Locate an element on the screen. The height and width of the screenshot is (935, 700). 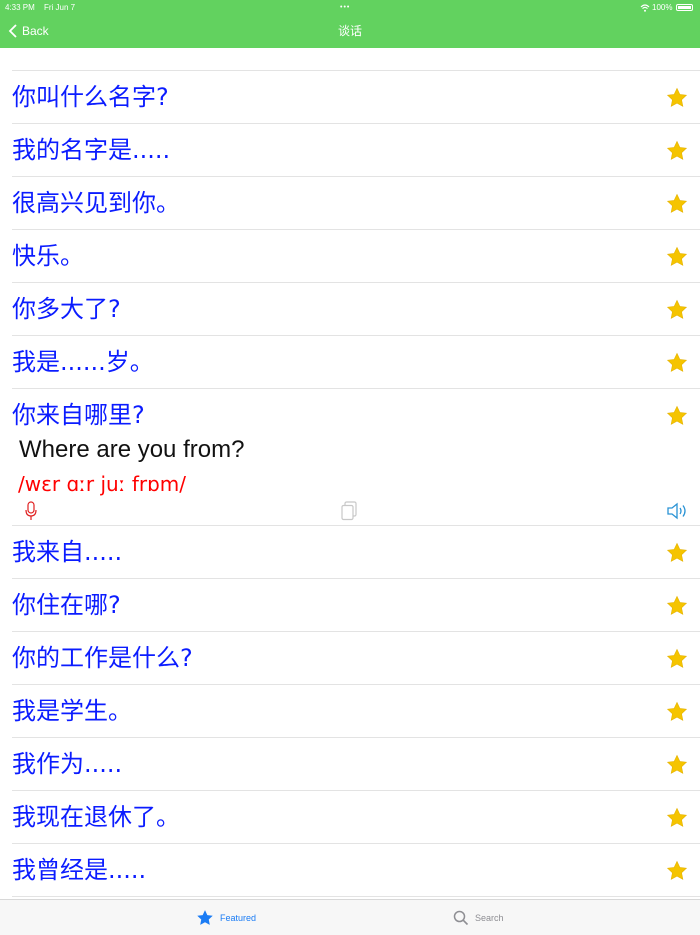
tab-featured: Featured is located at coordinates (226, 918).